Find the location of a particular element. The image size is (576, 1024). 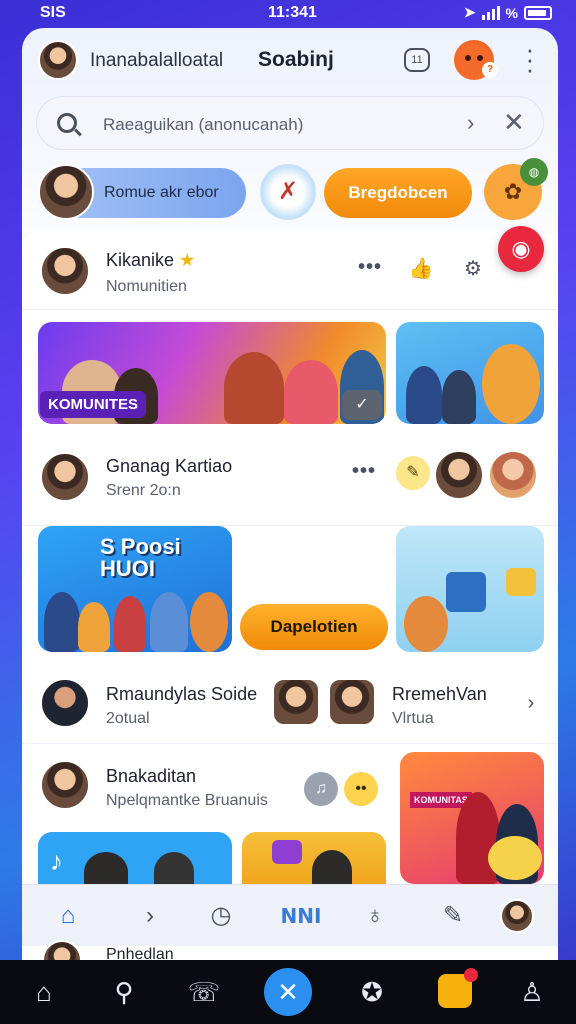

home-tab-icon: ⌂ is located at coordinates (44, 992).